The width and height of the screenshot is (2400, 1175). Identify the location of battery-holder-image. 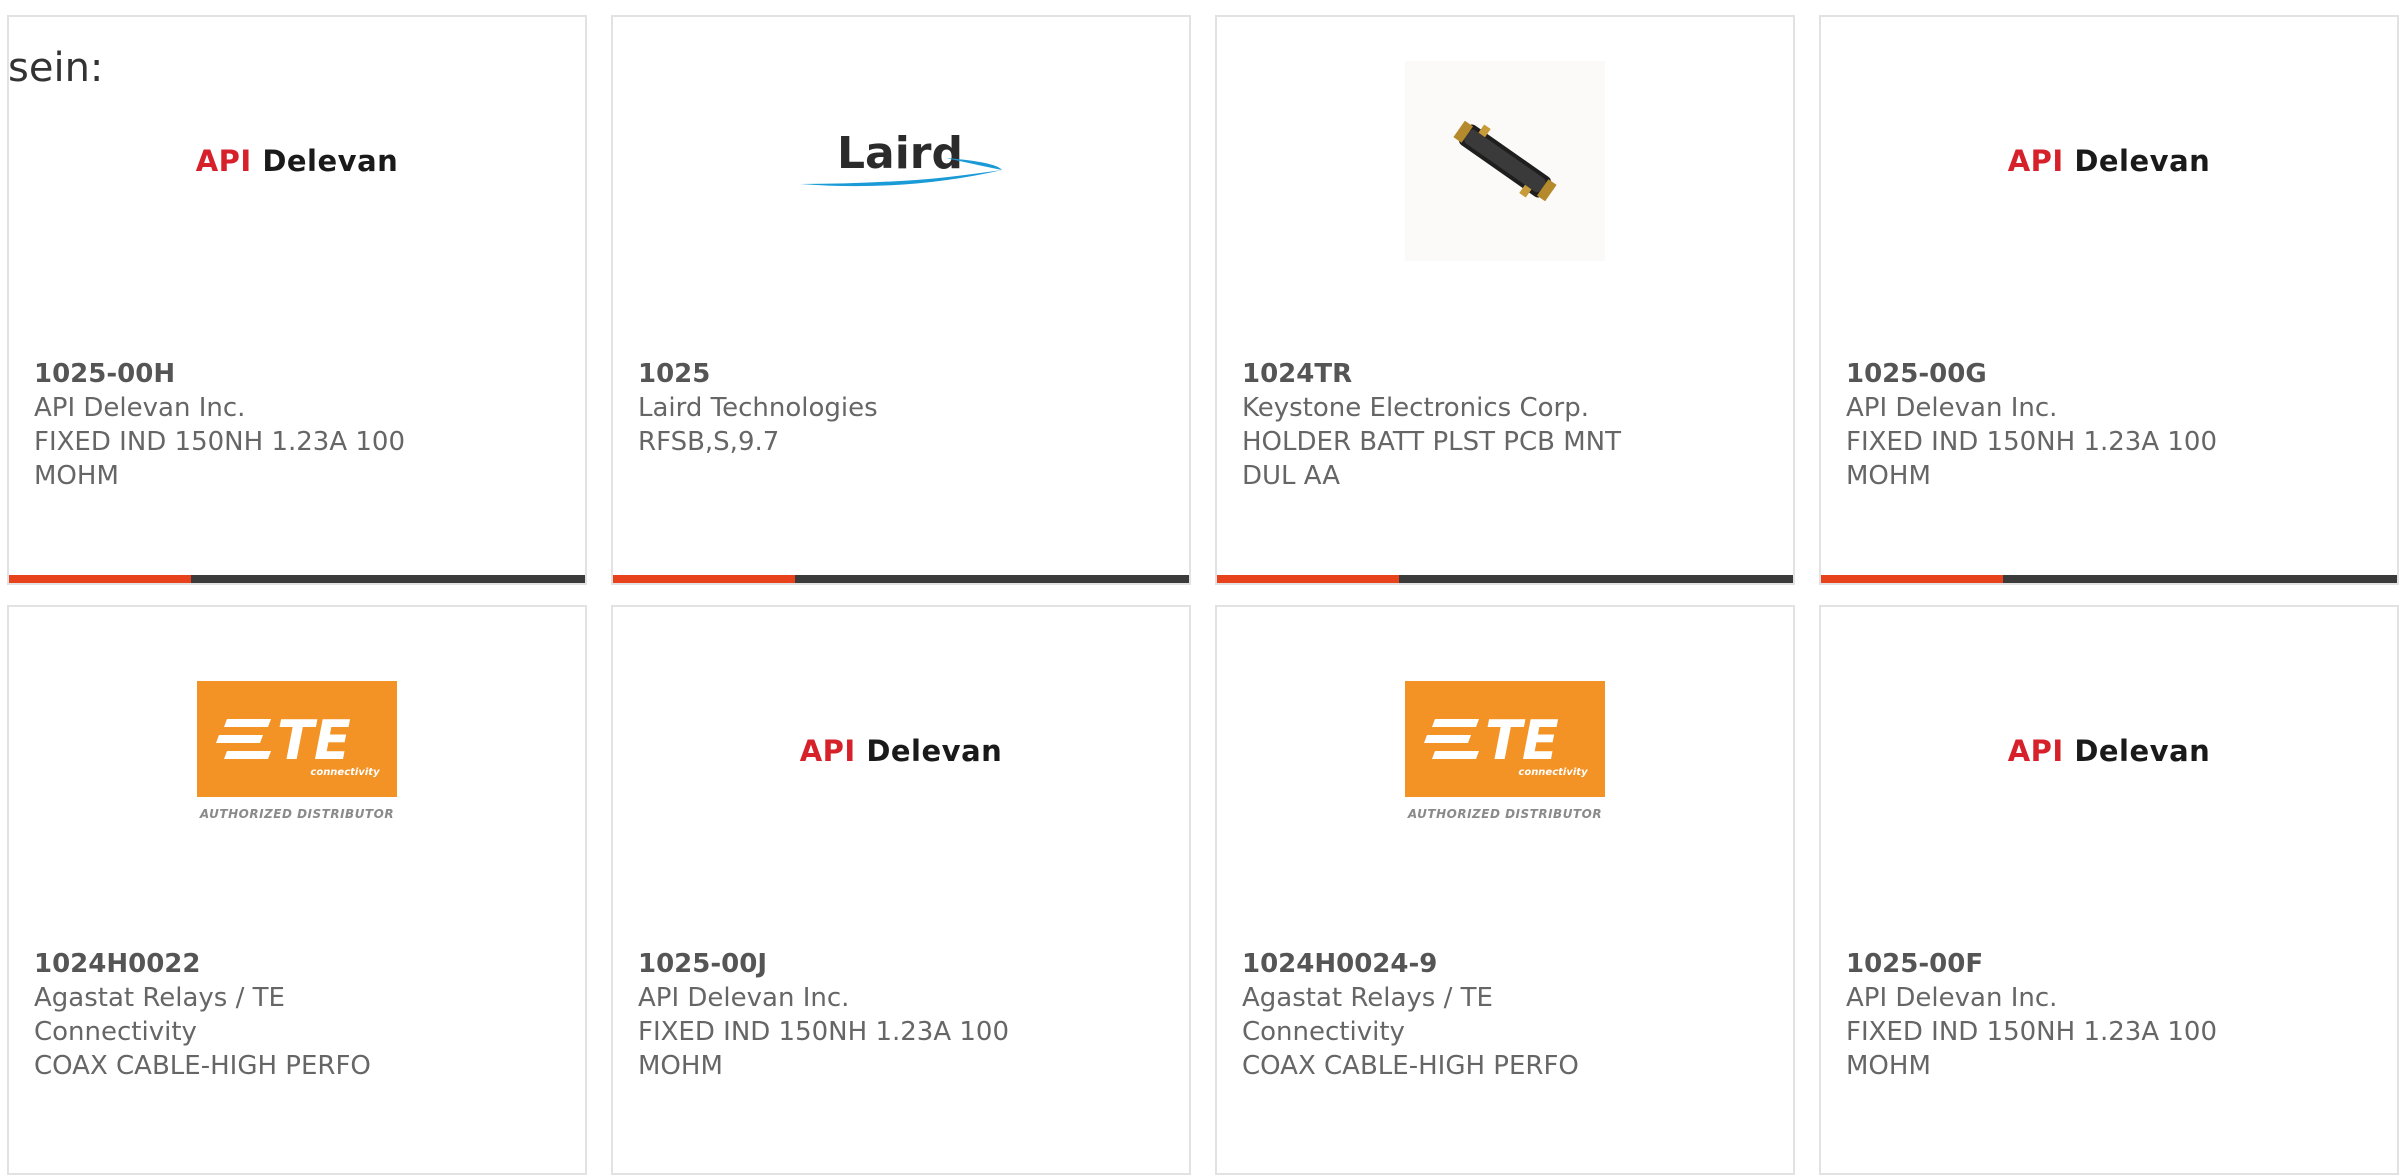
(1505, 161).